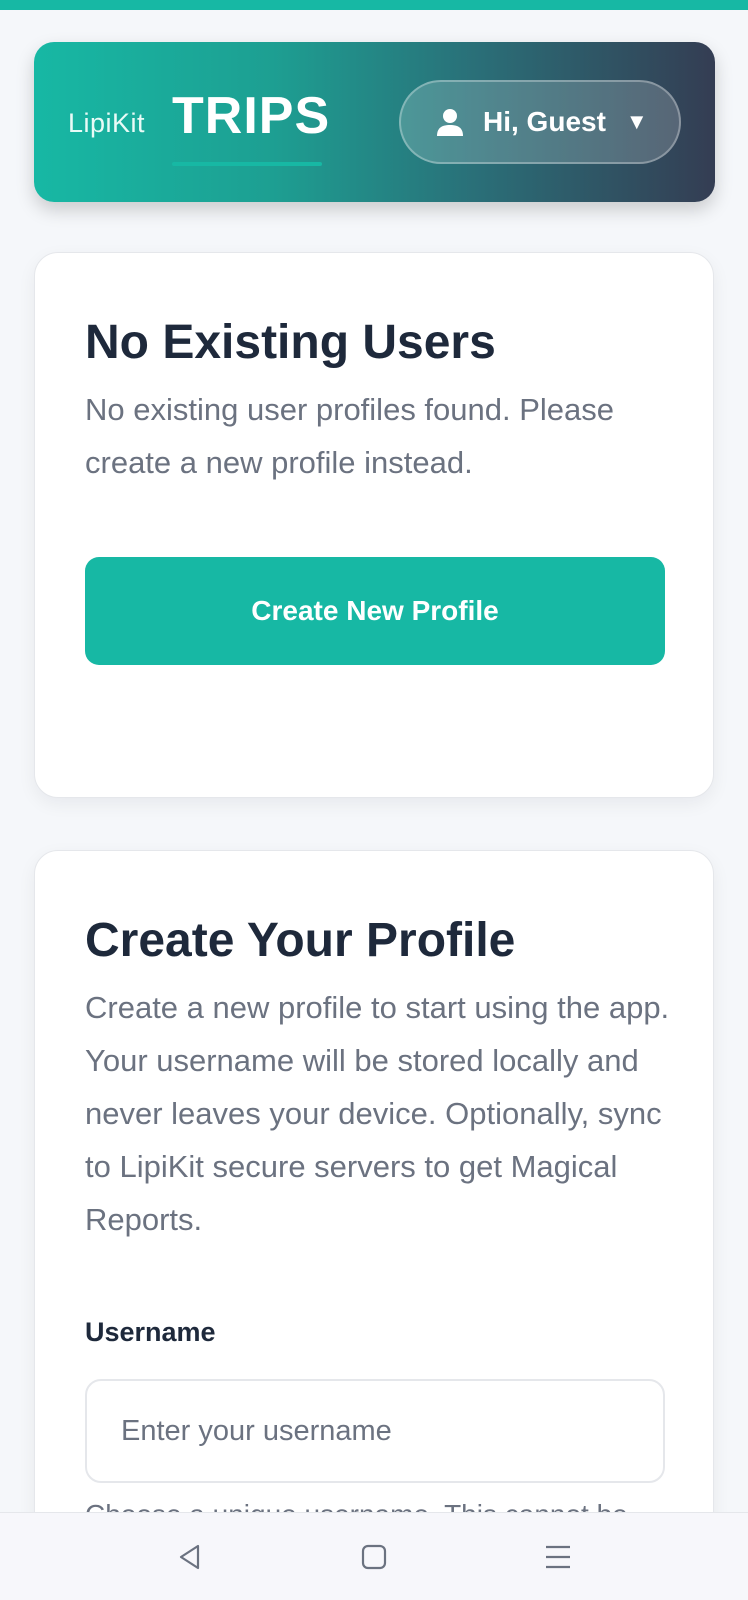  Describe the element at coordinates (190, 1557) in the screenshot. I see `back-triangle-icon` at that location.